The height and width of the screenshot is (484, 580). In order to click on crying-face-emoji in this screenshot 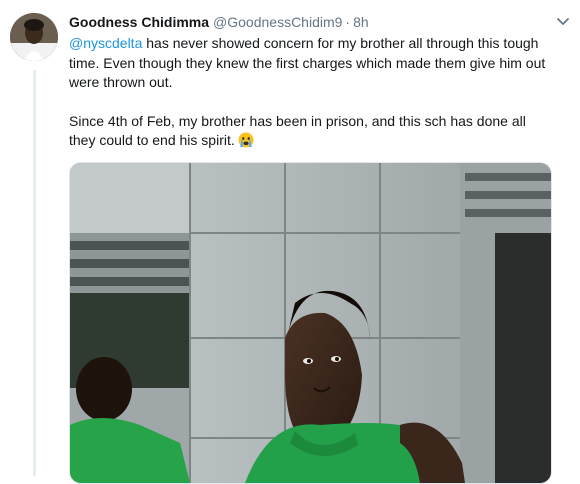, I will do `click(246, 140)`.